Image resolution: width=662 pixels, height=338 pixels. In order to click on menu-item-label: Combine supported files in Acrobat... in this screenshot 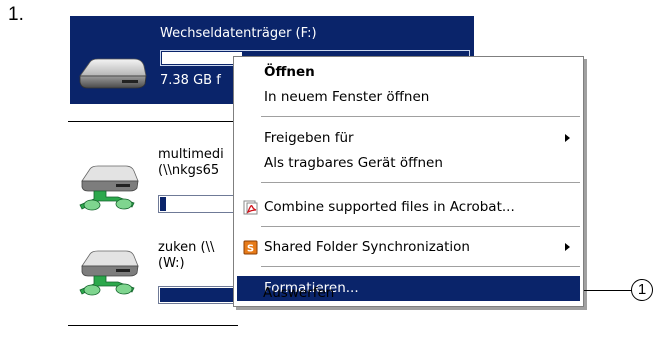, I will do `click(389, 207)`.